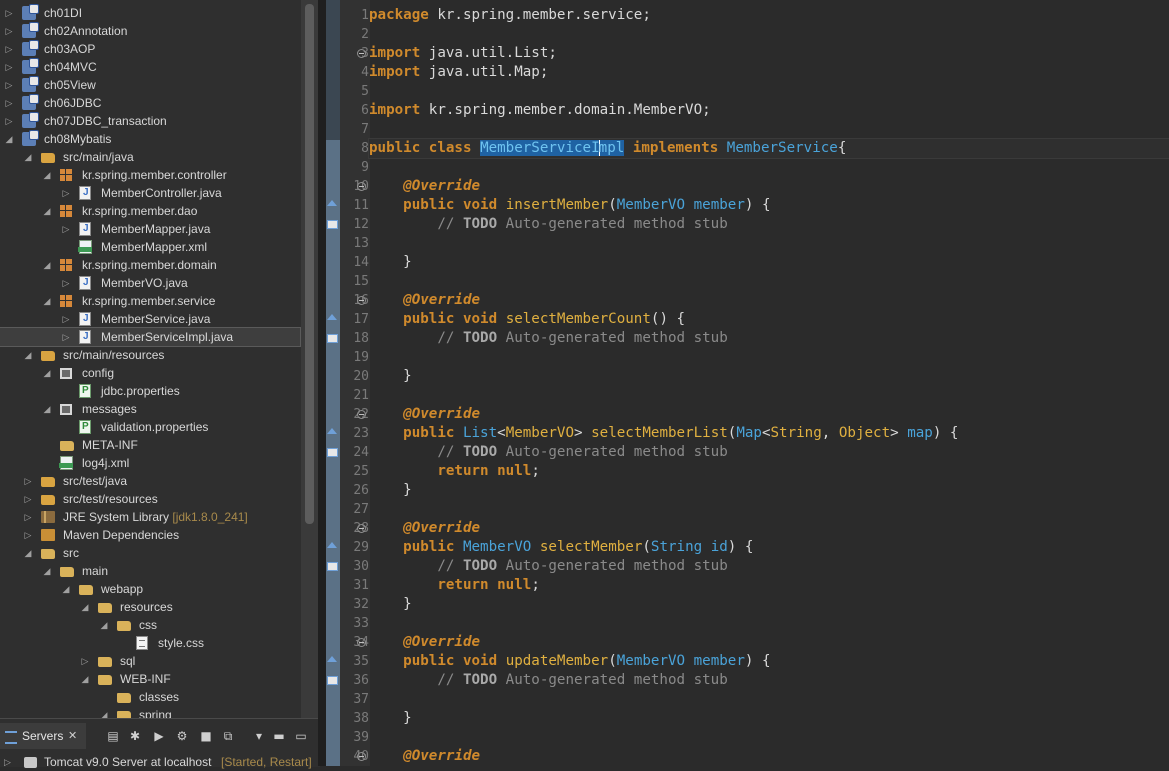  Describe the element at coordinates (150, 283) in the screenshot. I see `tree-item: ▷ MemberVO.java` at that location.